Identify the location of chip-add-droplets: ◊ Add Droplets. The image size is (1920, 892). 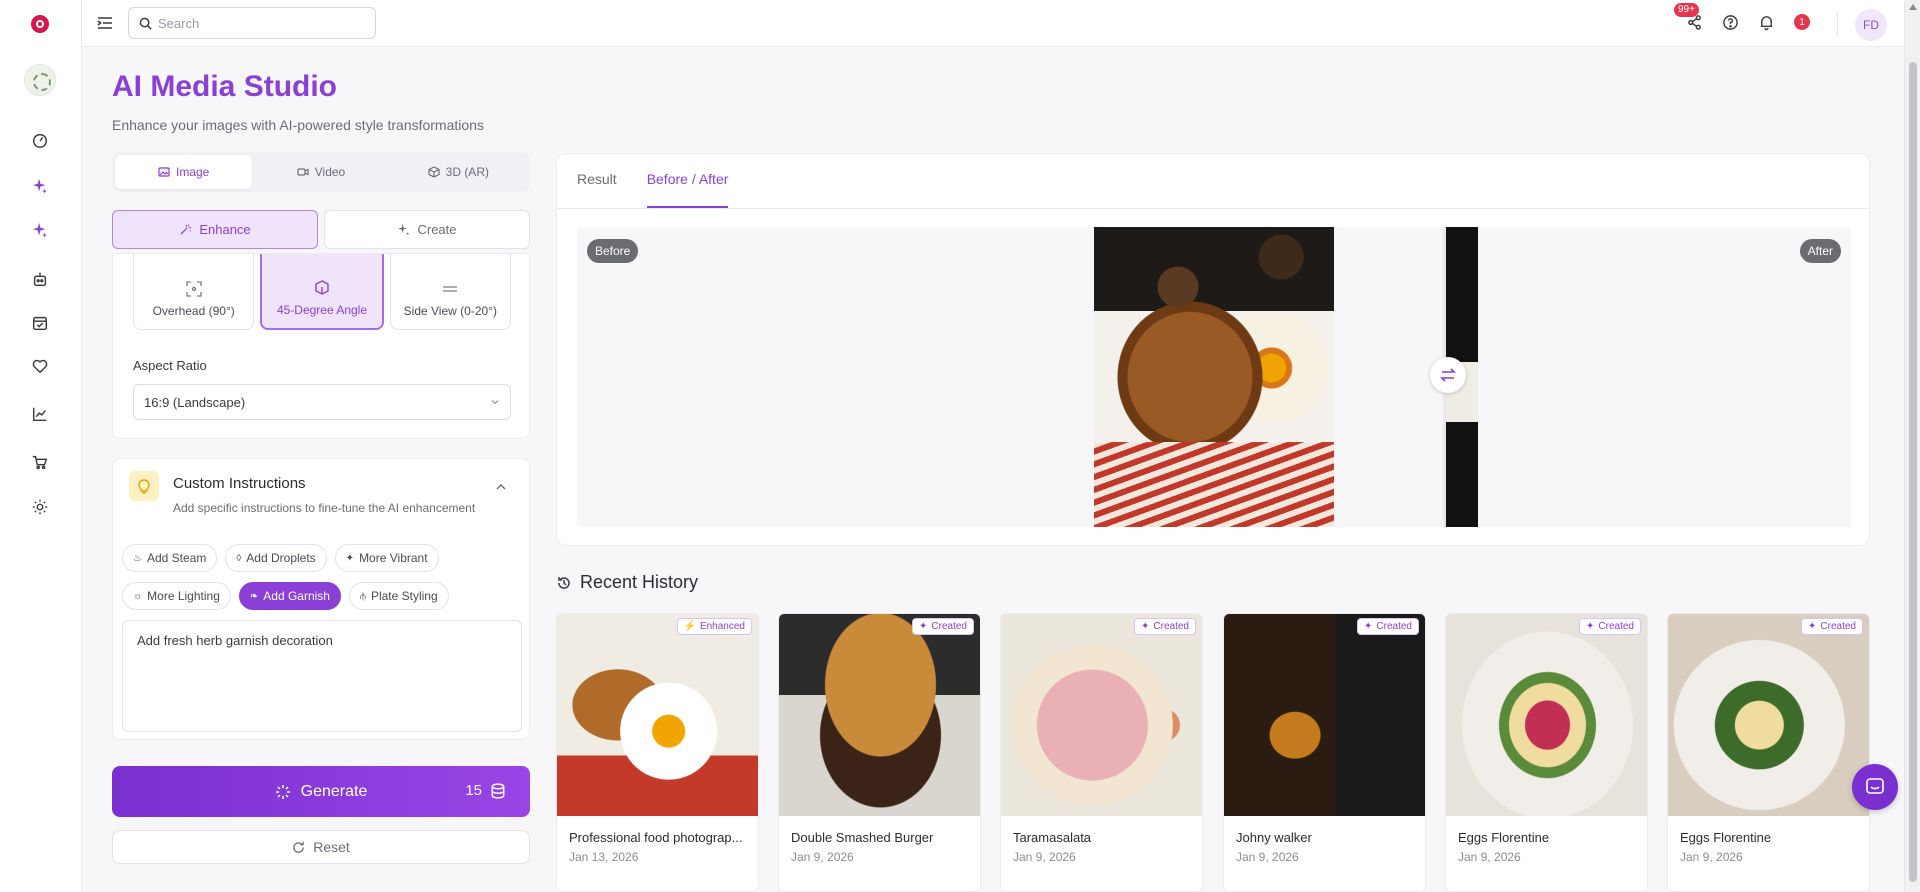
(276, 558).